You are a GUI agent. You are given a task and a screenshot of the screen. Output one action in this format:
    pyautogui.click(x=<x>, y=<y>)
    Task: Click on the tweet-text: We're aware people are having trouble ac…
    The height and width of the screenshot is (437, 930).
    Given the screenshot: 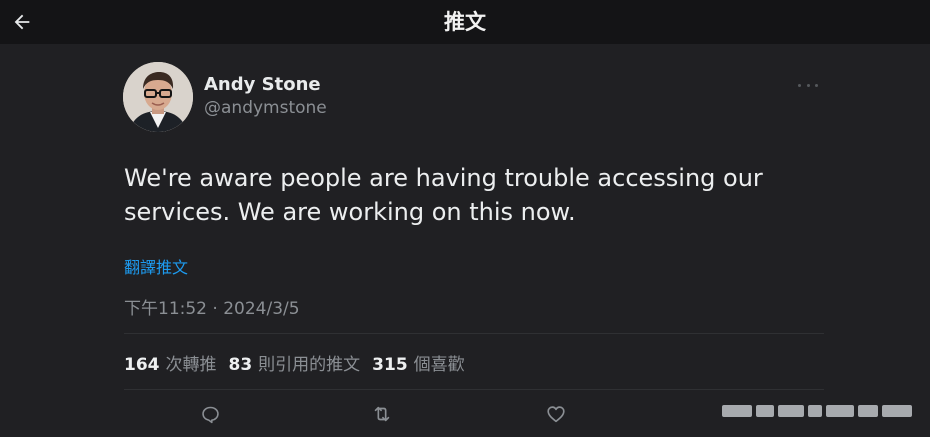 What is the action you would take?
    pyautogui.click(x=443, y=195)
    